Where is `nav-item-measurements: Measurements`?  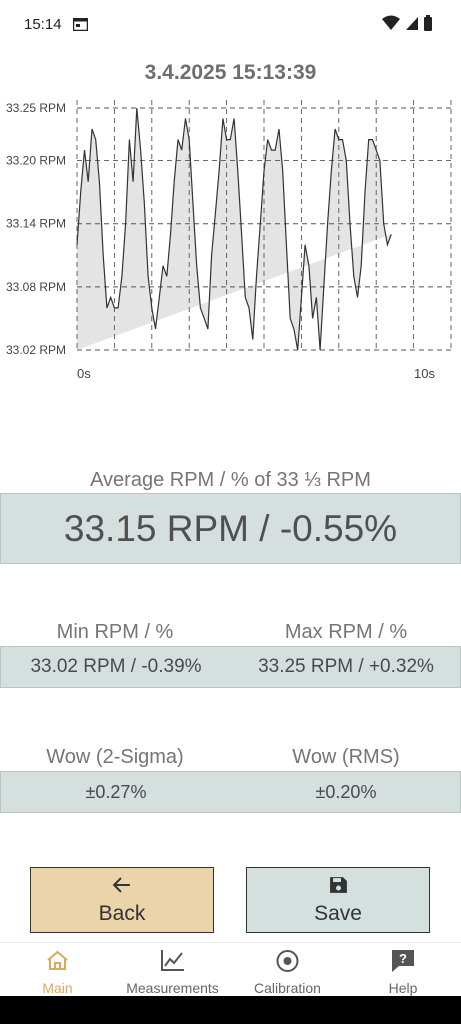 nav-item-measurements: Measurements is located at coordinates (172, 970).